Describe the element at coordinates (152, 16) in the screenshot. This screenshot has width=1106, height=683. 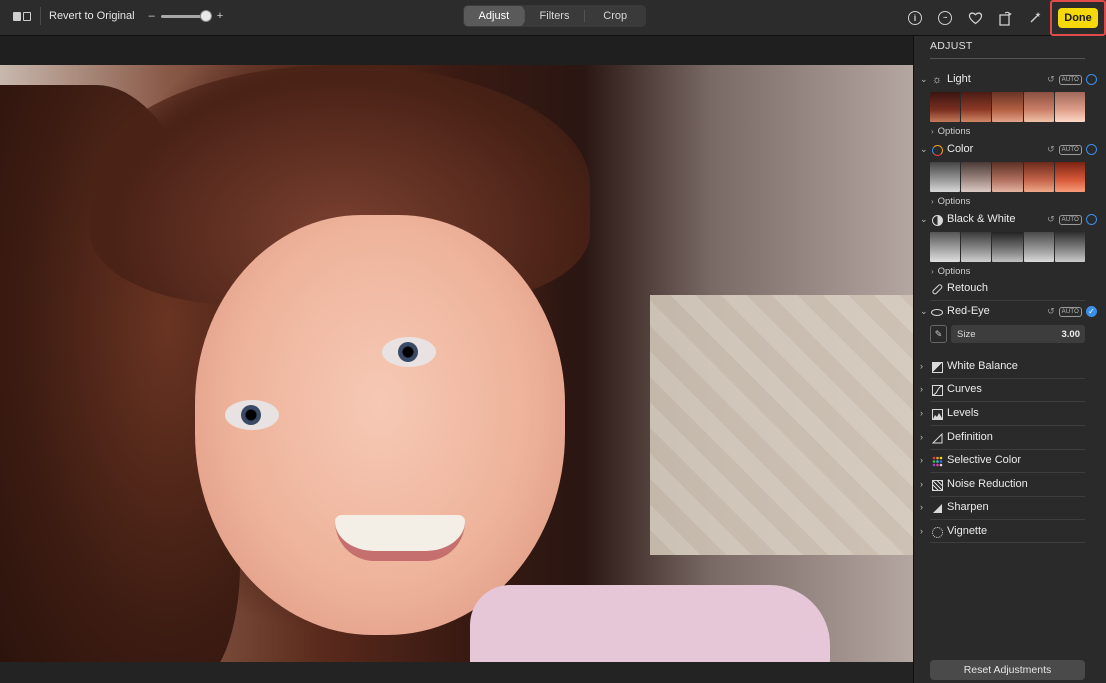
I see `zoom-minus: –` at that location.